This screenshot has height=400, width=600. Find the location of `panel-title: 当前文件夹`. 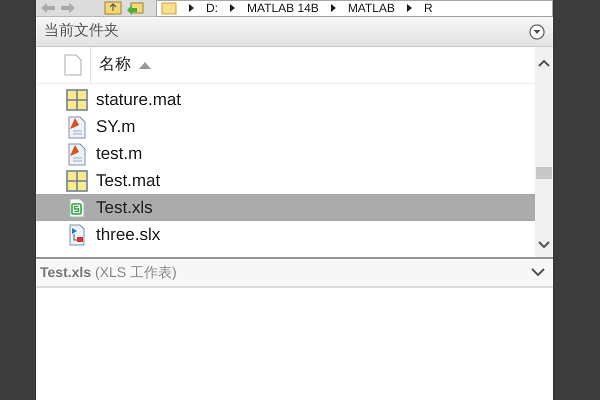

panel-title: 当前文件夹 is located at coordinates (81, 31).